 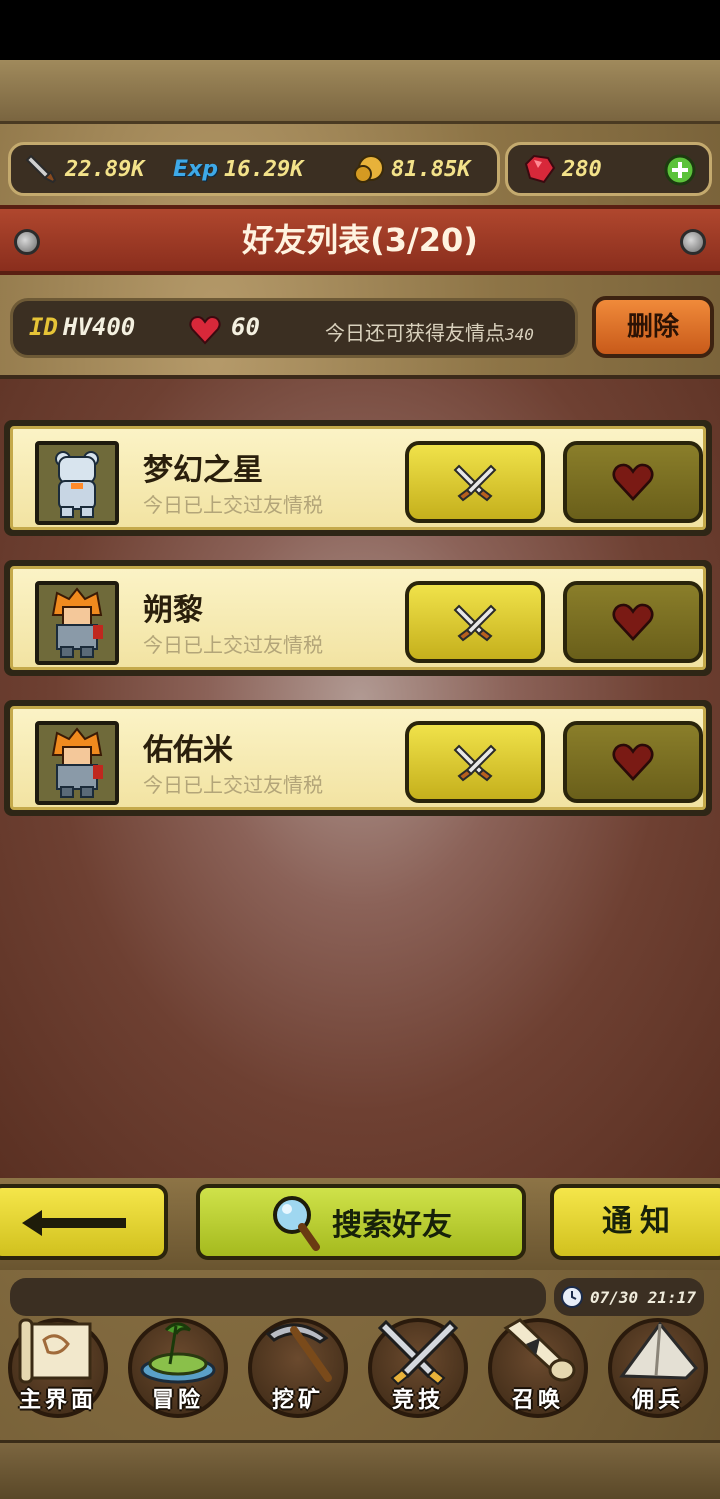 I want to click on bottom-nav: 主界面 冒险 挖矿 竞技 召唤 佣兵, so click(x=360, y=1370).